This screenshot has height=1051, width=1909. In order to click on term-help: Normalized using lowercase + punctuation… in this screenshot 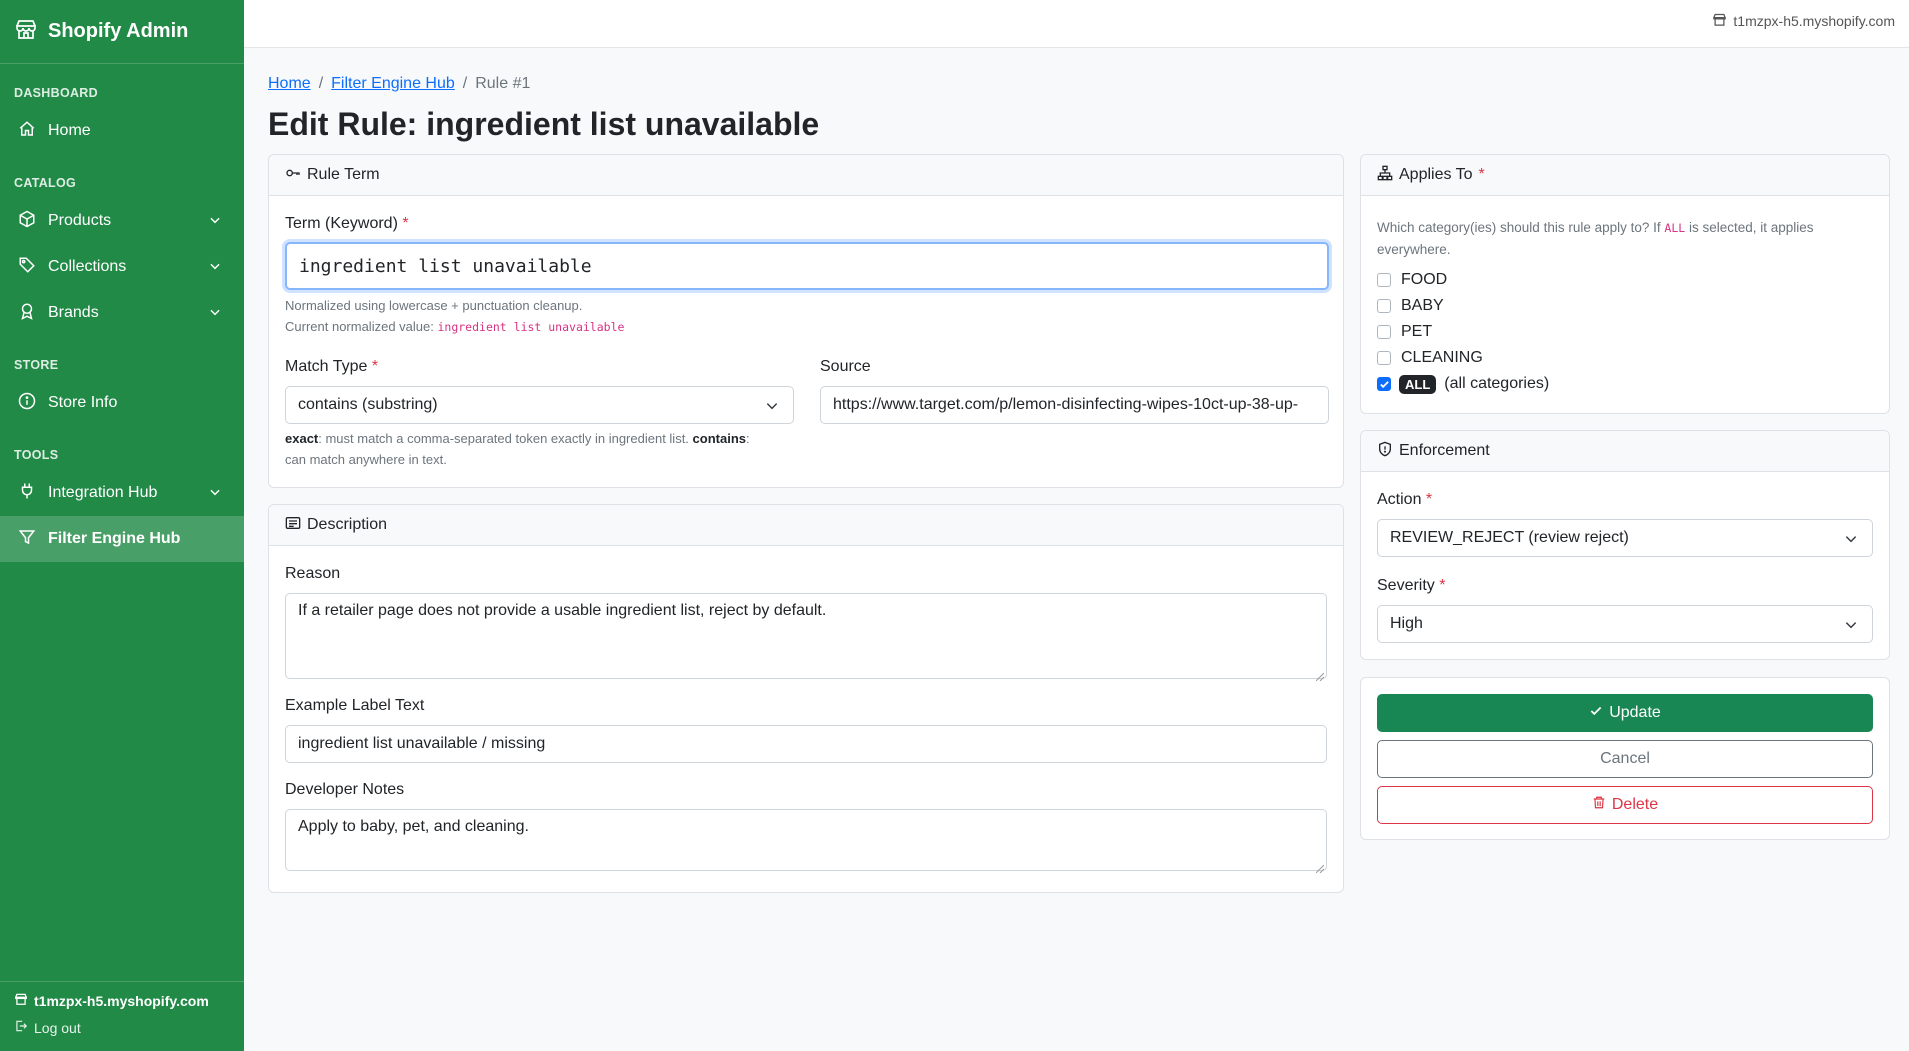, I will do `click(806, 316)`.